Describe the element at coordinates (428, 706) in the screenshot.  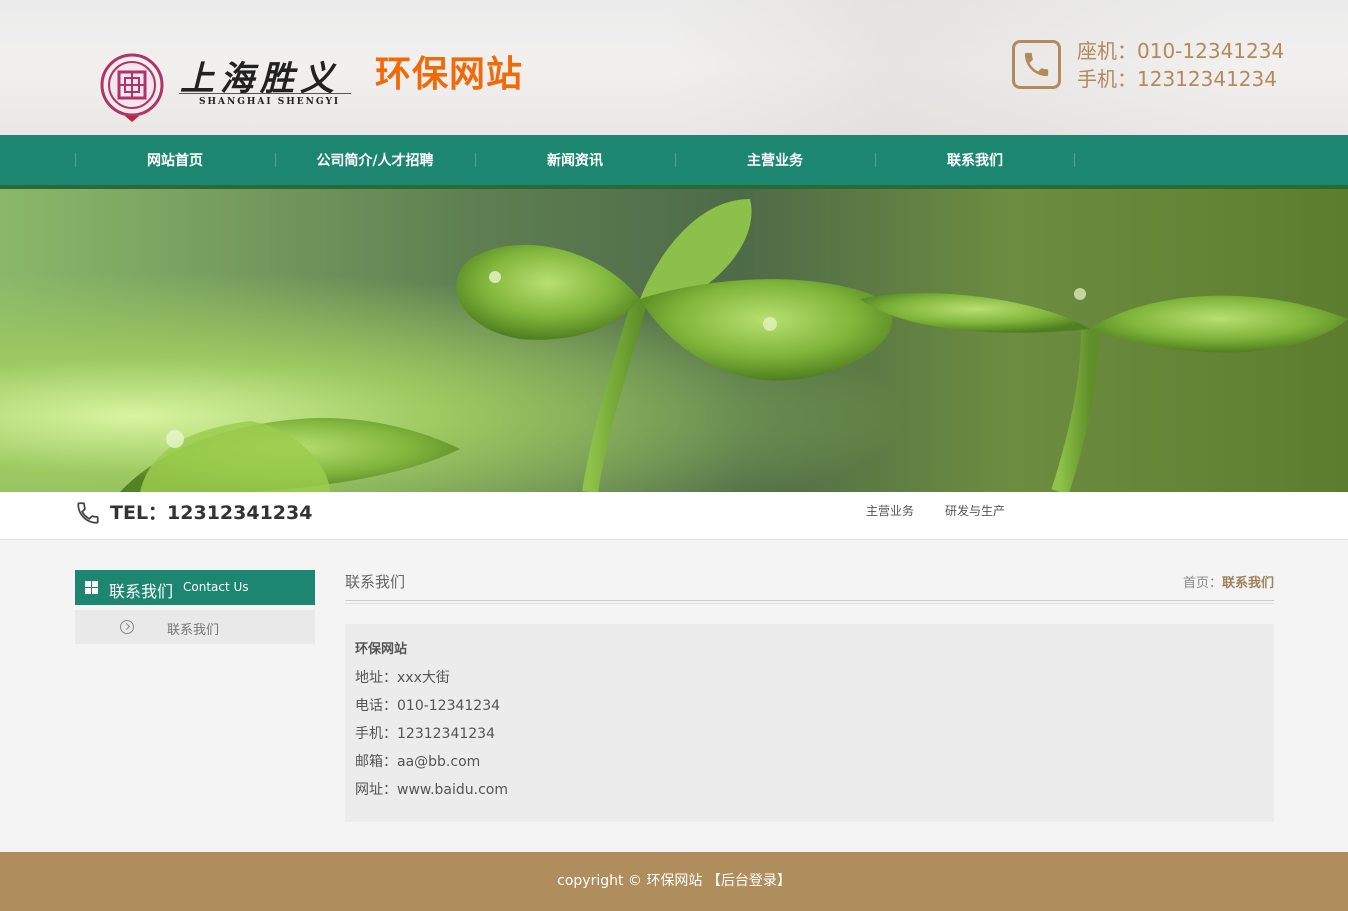
I see `phone-line: 电话：010-12341234` at that location.